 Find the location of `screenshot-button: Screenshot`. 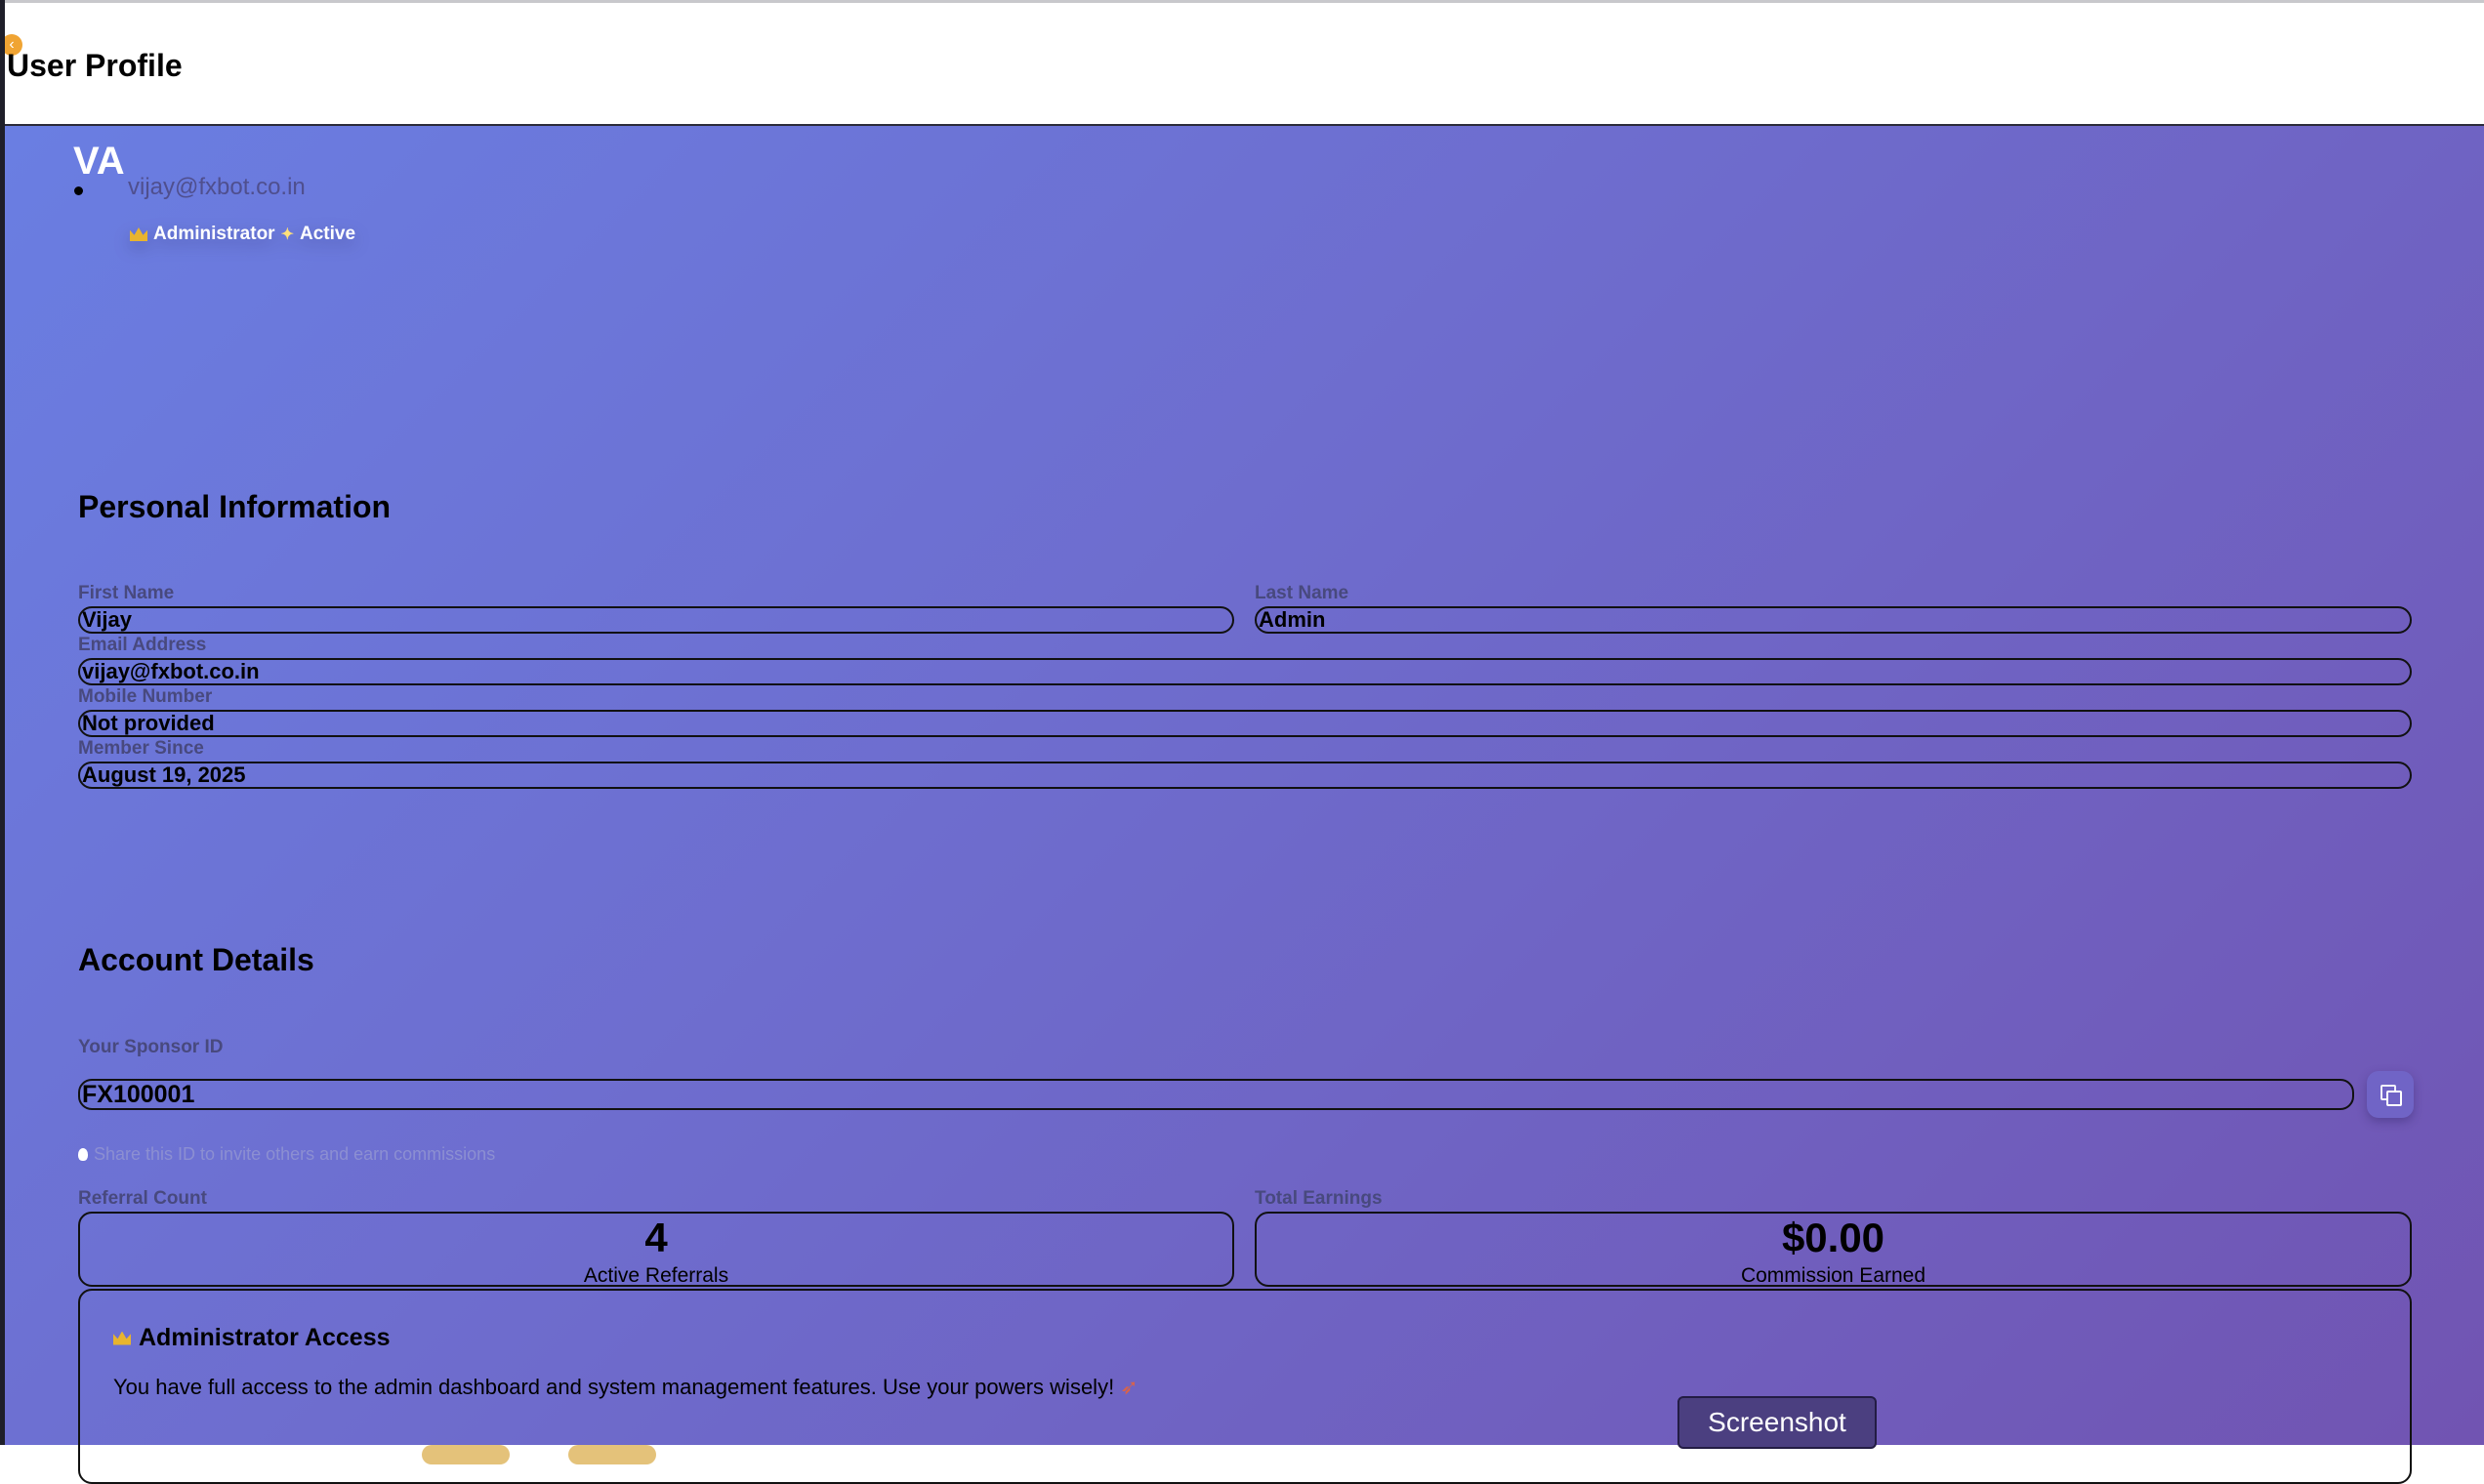

screenshot-button: Screenshot is located at coordinates (1777, 1423).